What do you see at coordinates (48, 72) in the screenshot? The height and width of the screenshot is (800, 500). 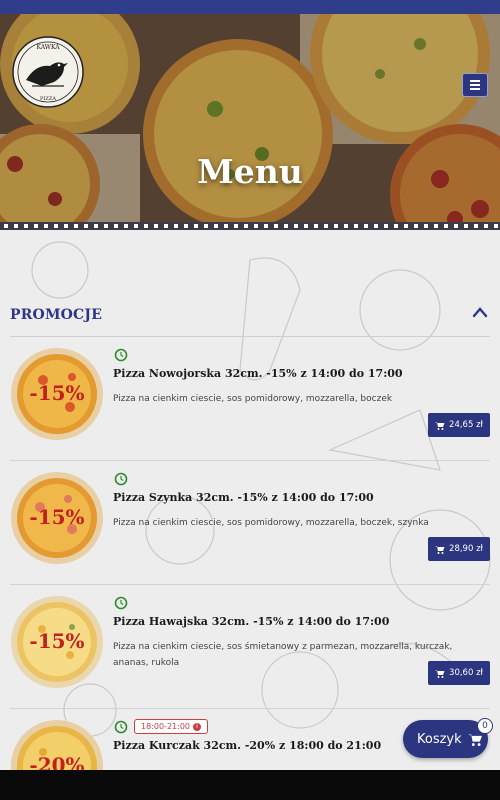 I see `kawka-pizza-logo: KAWKA PIZZA` at bounding box center [48, 72].